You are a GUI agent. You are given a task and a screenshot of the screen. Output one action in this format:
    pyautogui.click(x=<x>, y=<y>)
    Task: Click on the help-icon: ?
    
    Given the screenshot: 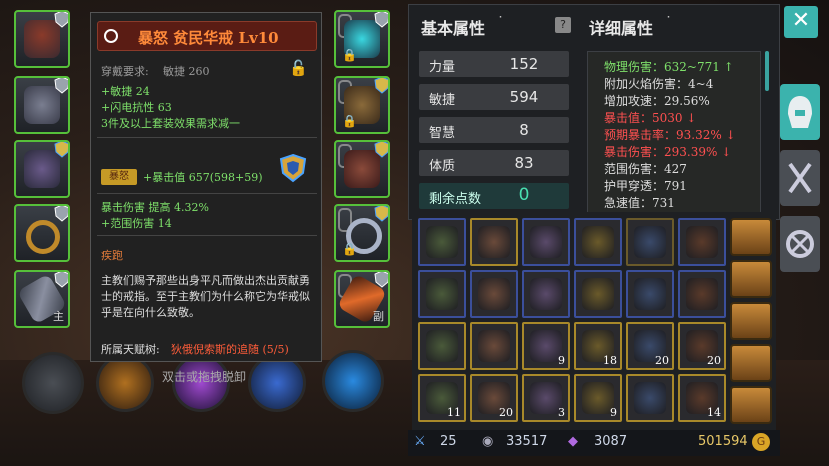 What is the action you would take?
    pyautogui.click(x=563, y=25)
    